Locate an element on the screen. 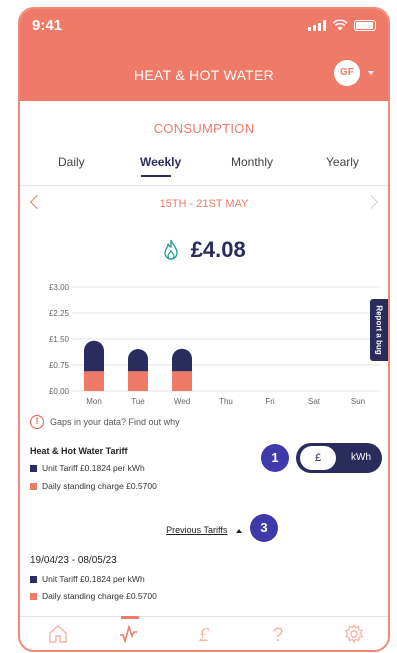 The width and height of the screenshot is (397, 653). y-tick-label: £0.00 is located at coordinates (59, 391).